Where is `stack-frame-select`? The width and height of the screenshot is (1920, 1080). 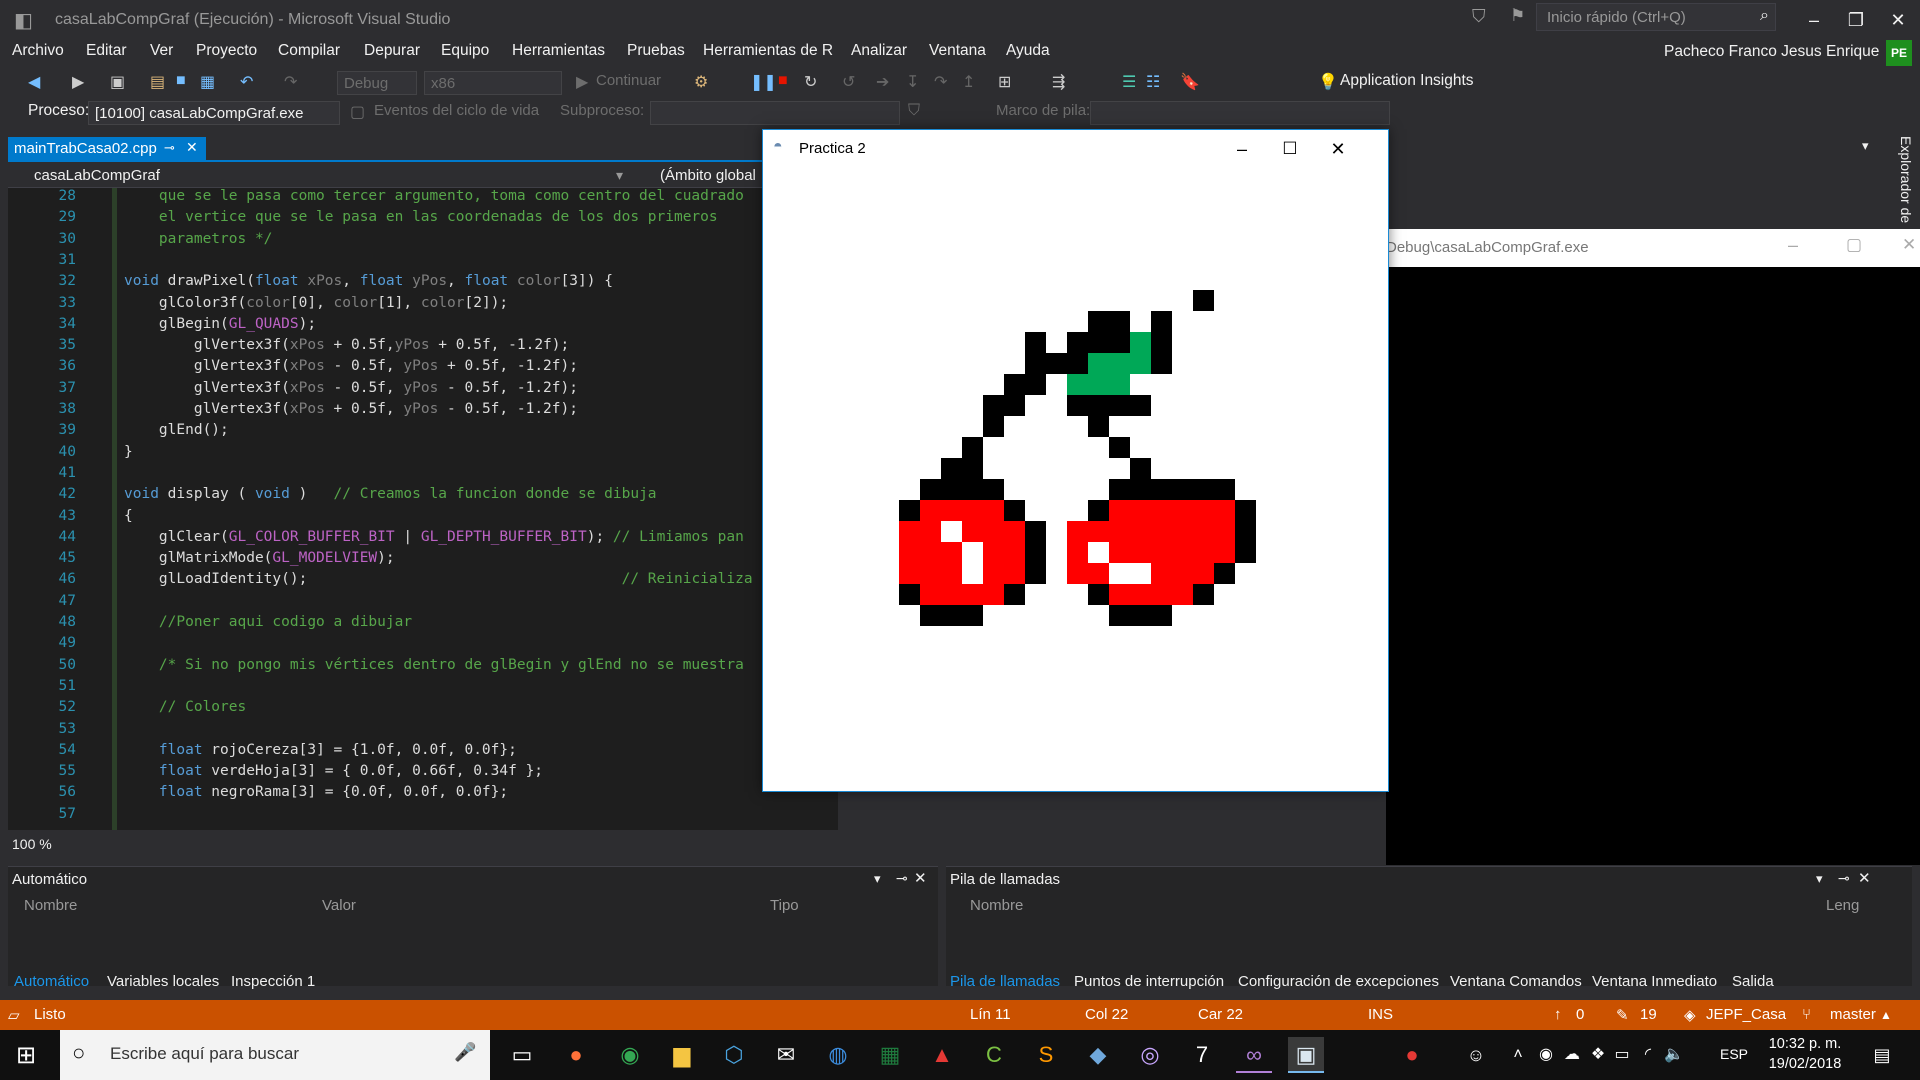
stack-frame-select is located at coordinates (1240, 113).